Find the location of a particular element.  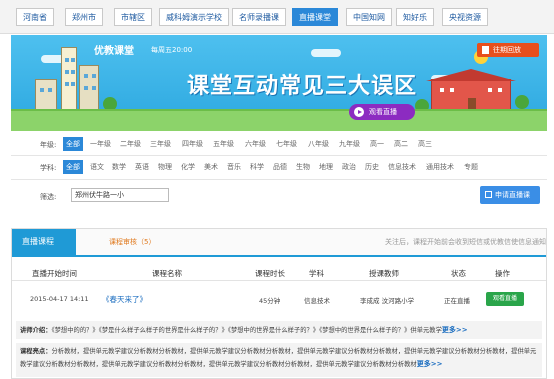

search-label: 筛选: is located at coordinates (48, 197).